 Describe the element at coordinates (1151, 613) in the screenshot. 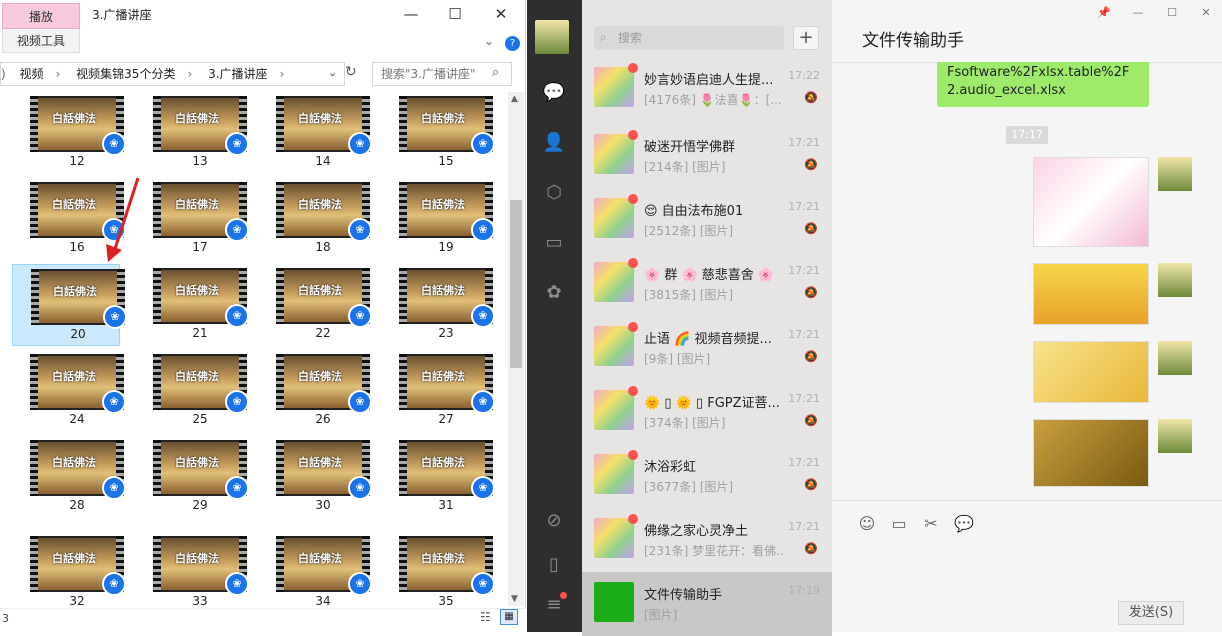

I see `send-button: 发送(S)` at that location.